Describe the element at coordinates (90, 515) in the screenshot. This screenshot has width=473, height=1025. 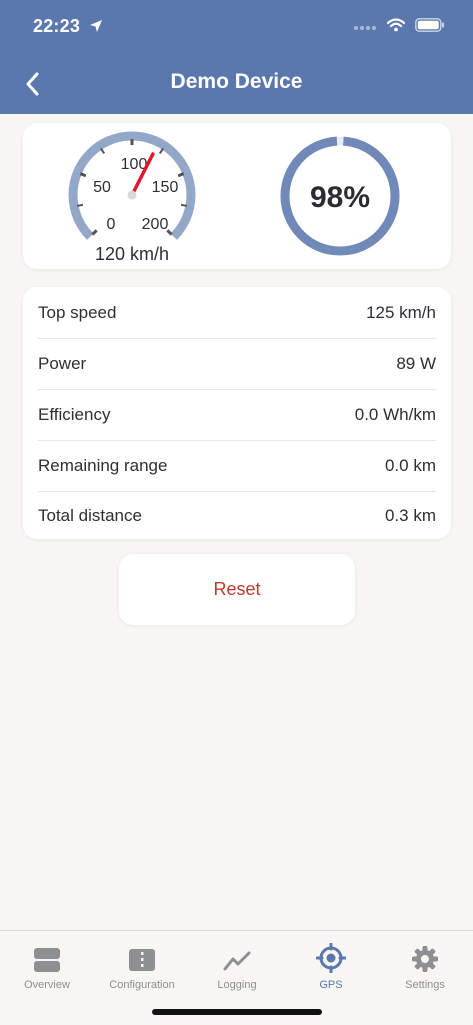
I see `stat-label: Total distance` at that location.